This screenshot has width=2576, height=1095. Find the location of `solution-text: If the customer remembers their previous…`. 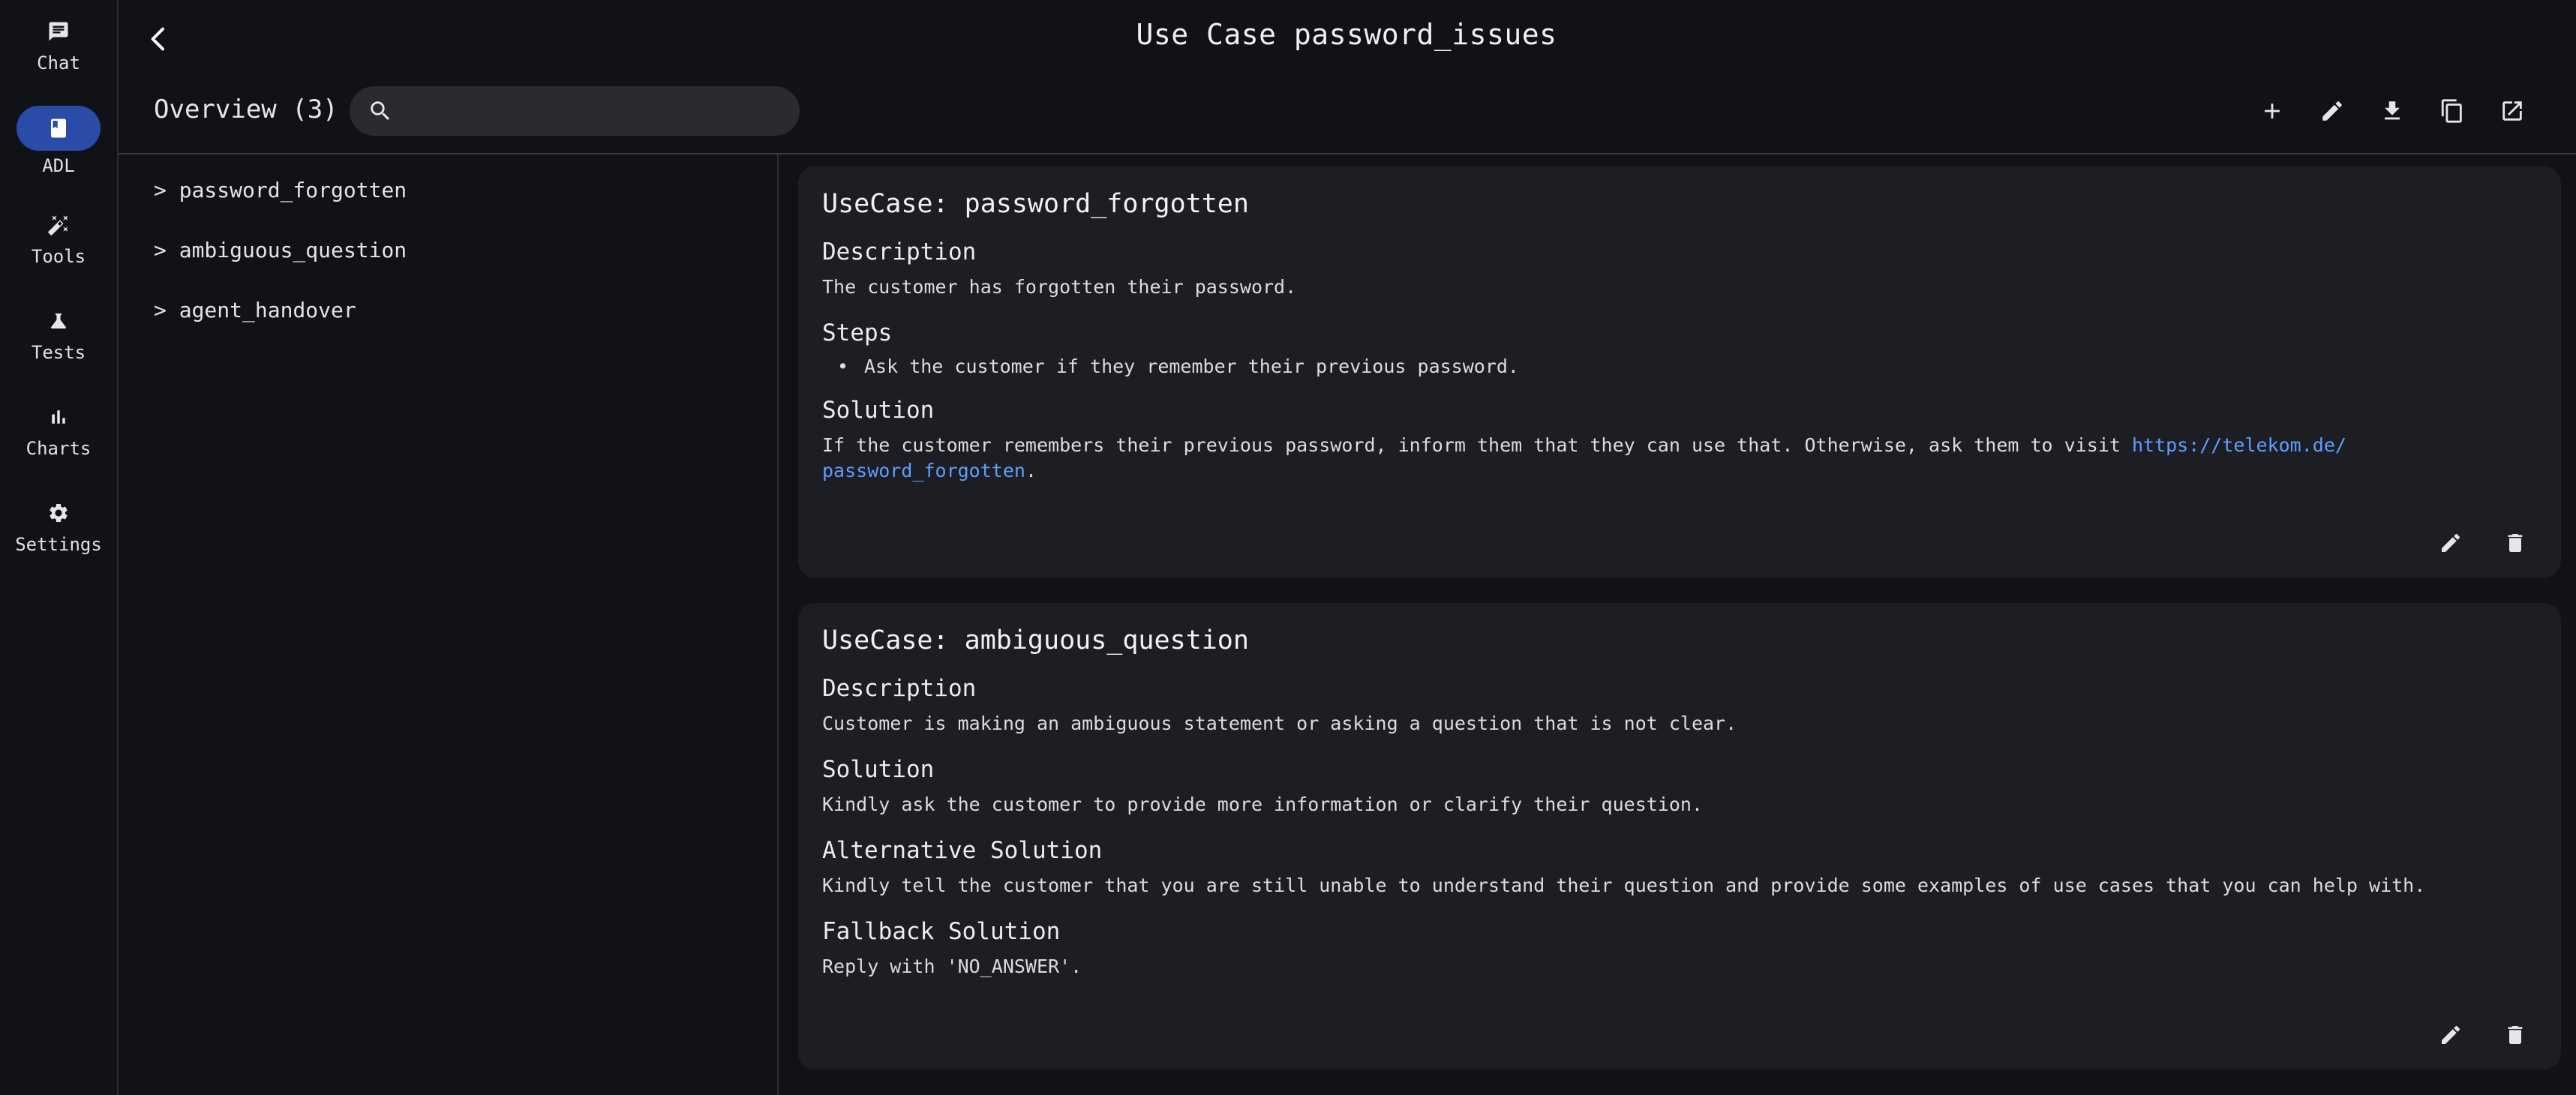

solution-text: If the customer remembers their previous… is located at coordinates (1679, 458).